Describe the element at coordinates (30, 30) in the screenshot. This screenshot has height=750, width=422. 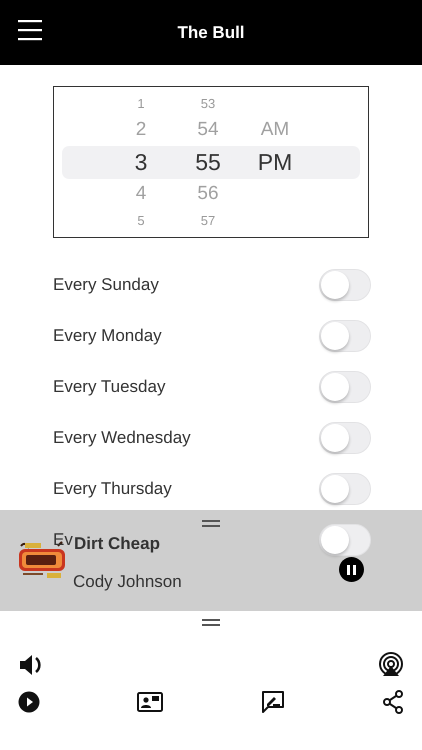
I see `menu-icon` at that location.